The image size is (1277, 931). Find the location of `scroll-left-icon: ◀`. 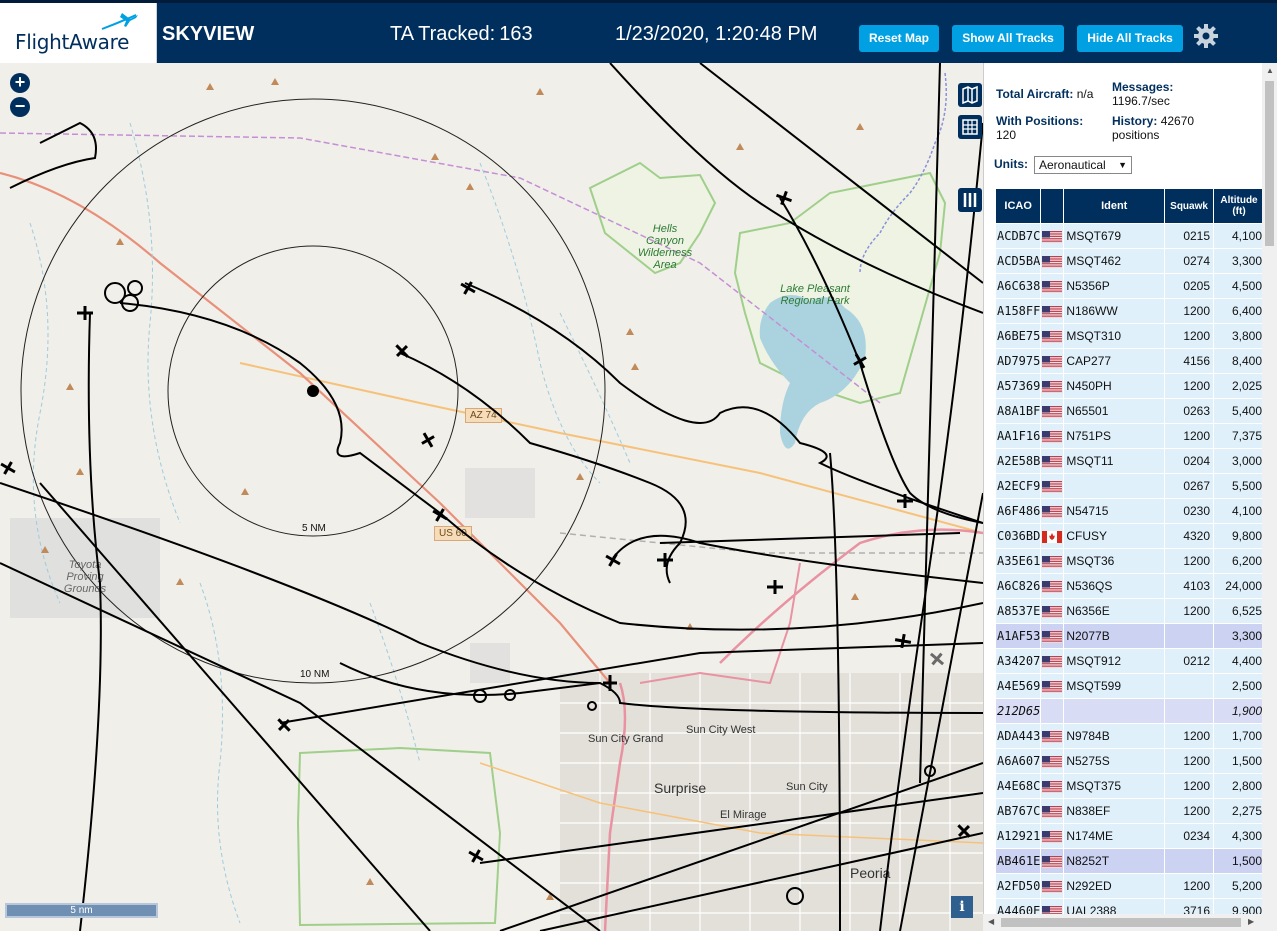

scroll-left-icon: ◀ is located at coordinates (991, 921).